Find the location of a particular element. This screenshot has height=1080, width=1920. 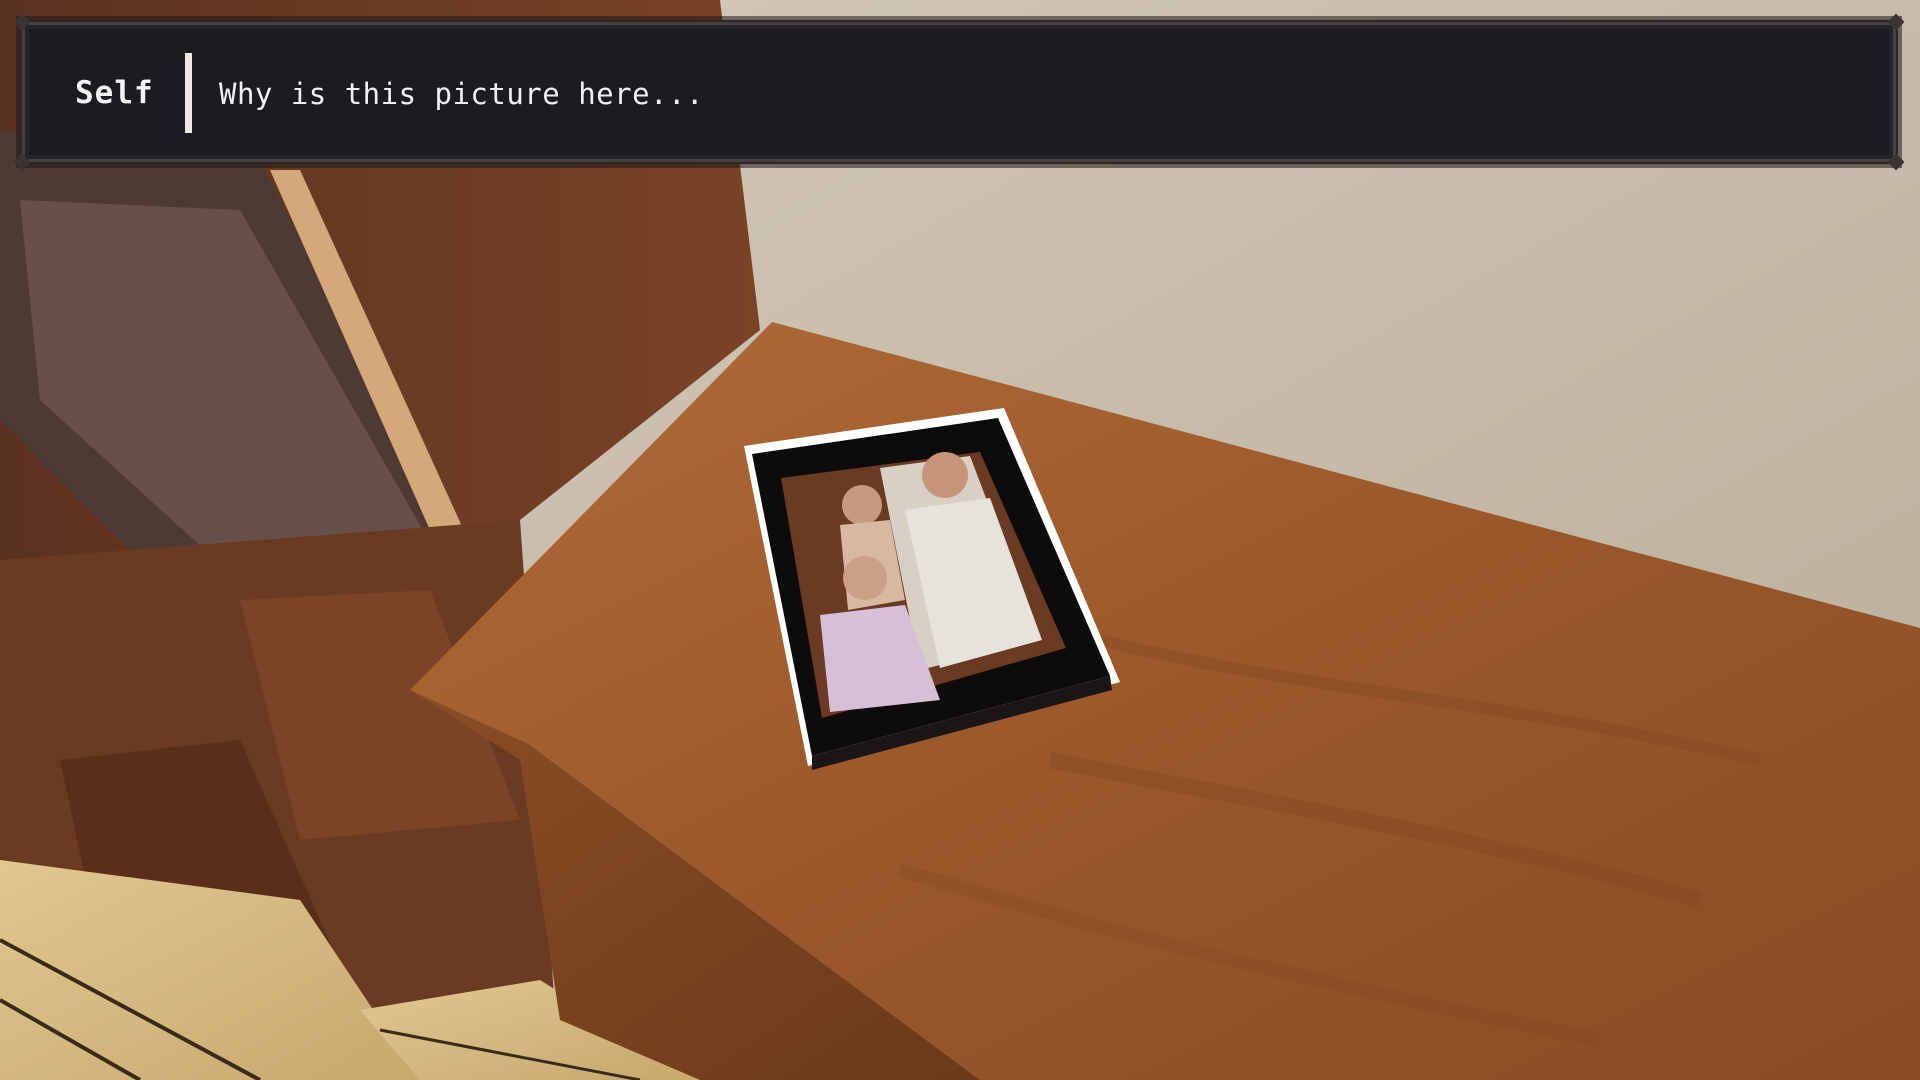

speaker-name: Self is located at coordinates (114, 93).